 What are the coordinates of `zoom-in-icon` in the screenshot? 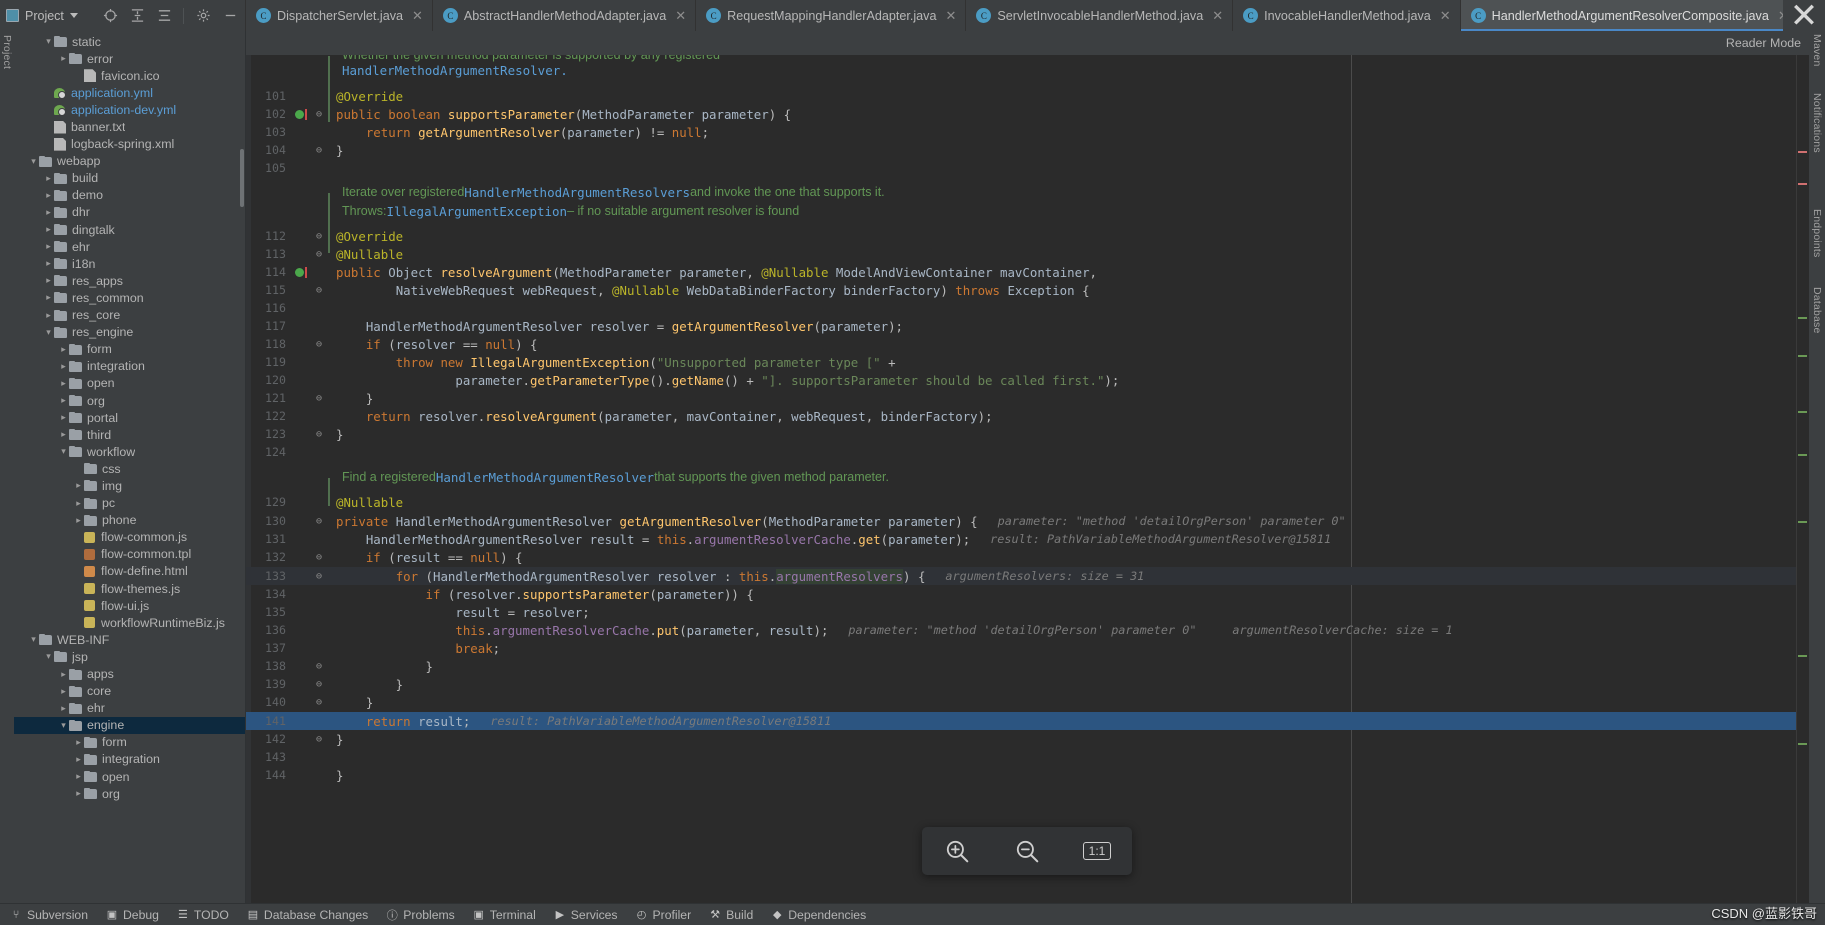 It's located at (957, 851).